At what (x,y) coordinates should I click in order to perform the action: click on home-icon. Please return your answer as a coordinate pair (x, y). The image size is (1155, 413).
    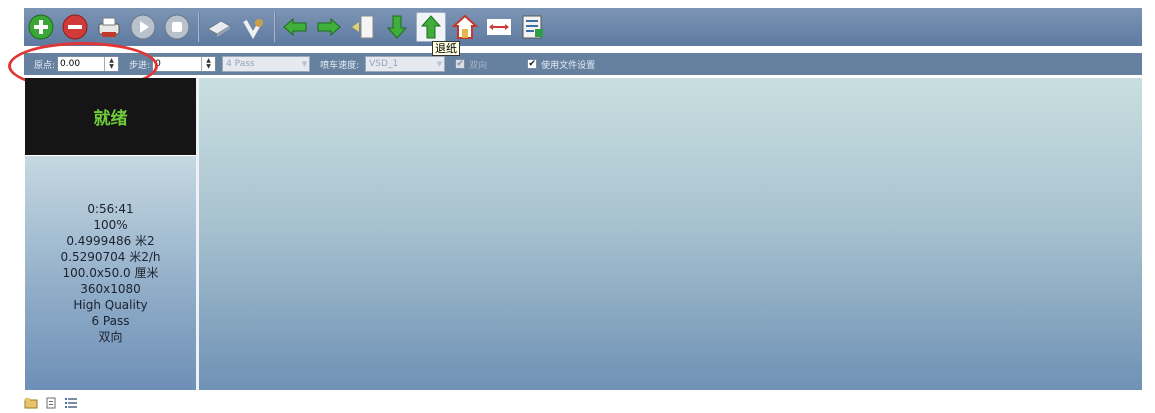
    Looking at the image, I should click on (465, 26).